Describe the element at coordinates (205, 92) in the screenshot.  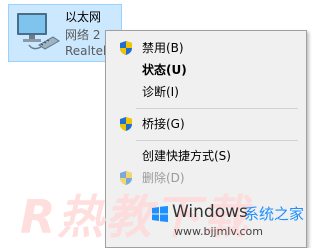
I see `menu-item-diagnose: 诊断(I)` at that location.